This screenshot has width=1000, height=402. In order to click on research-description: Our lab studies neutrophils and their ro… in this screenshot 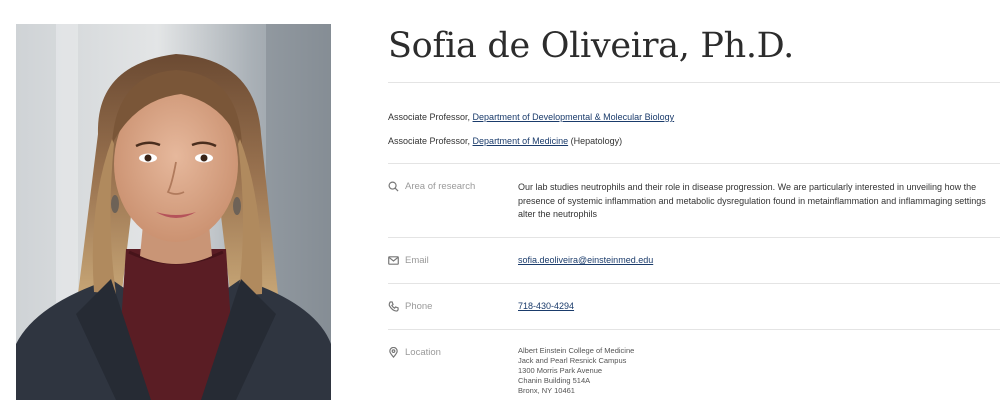, I will do `click(752, 200)`.